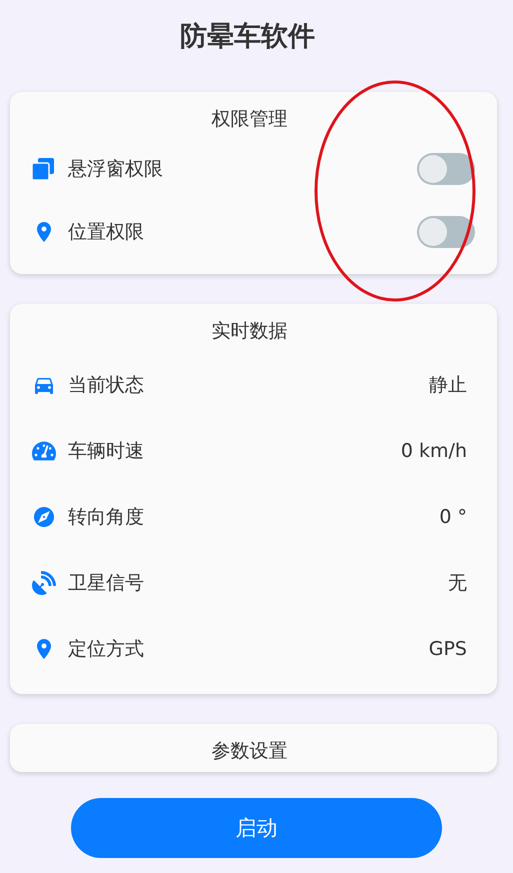 This screenshot has width=513, height=873. What do you see at coordinates (448, 385) in the screenshot?
I see `data-value: 静止` at bounding box center [448, 385].